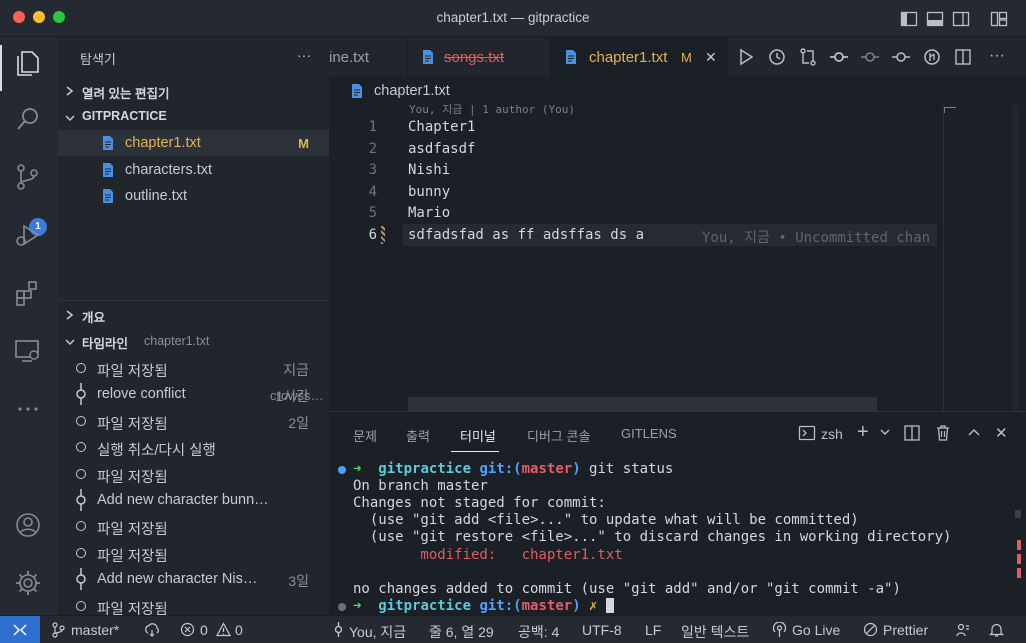 The width and height of the screenshot is (1026, 643). What do you see at coordinates (29, 64) in the screenshot?
I see `explorer-icon` at bounding box center [29, 64].